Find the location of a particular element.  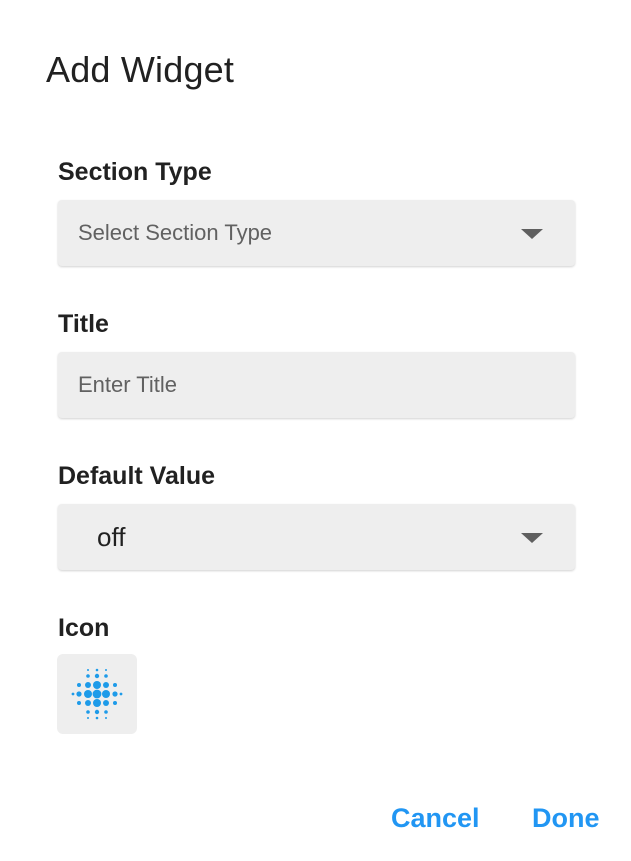

section-type-label: Section Type is located at coordinates (135, 172).